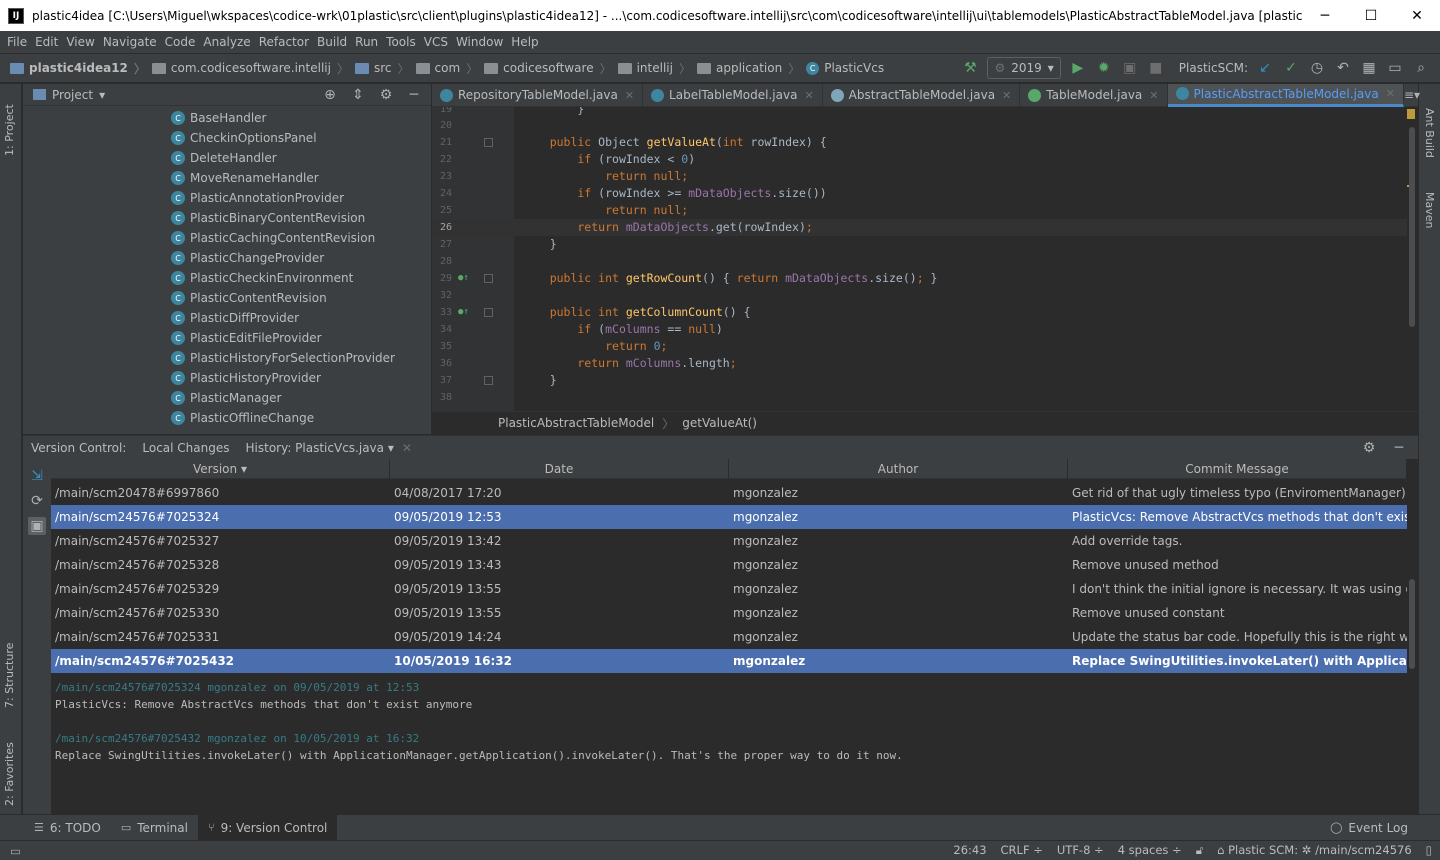  I want to click on tree-item: C BaseHandler, so click(227, 118).